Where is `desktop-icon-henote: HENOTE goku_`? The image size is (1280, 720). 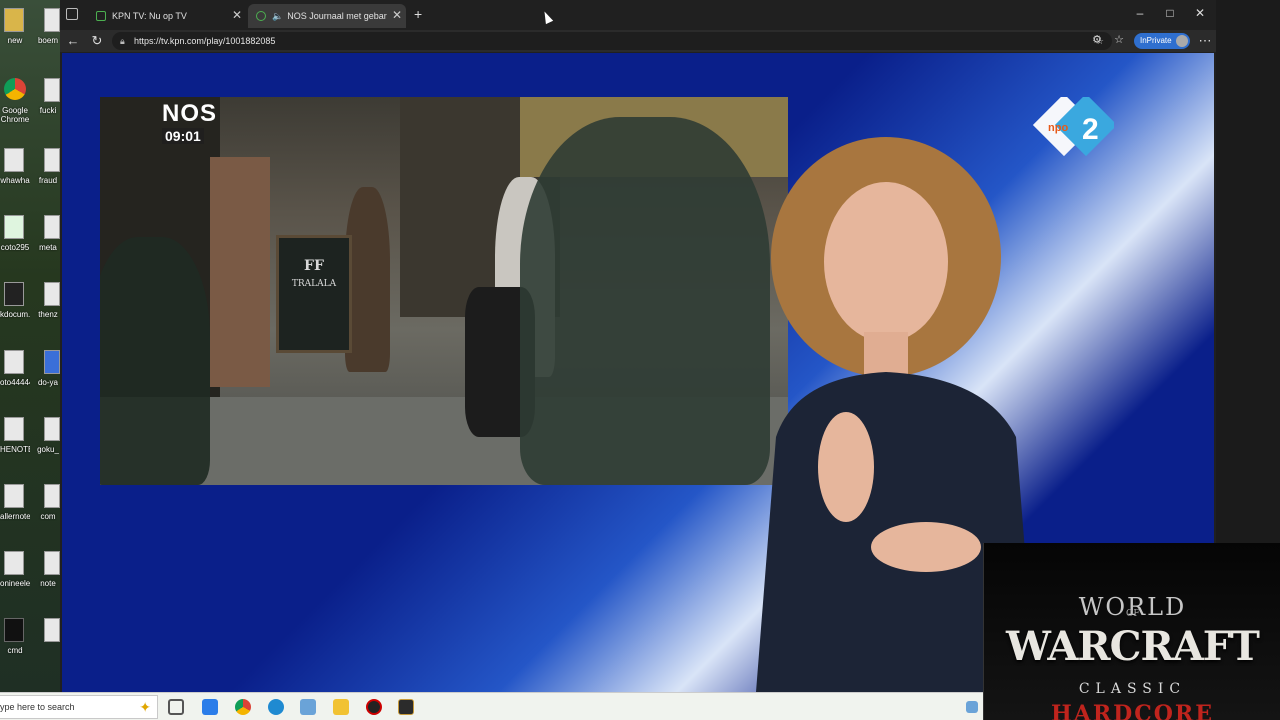
desktop-icon-henote: HENOTE goku_ is located at coordinates (31, 439).